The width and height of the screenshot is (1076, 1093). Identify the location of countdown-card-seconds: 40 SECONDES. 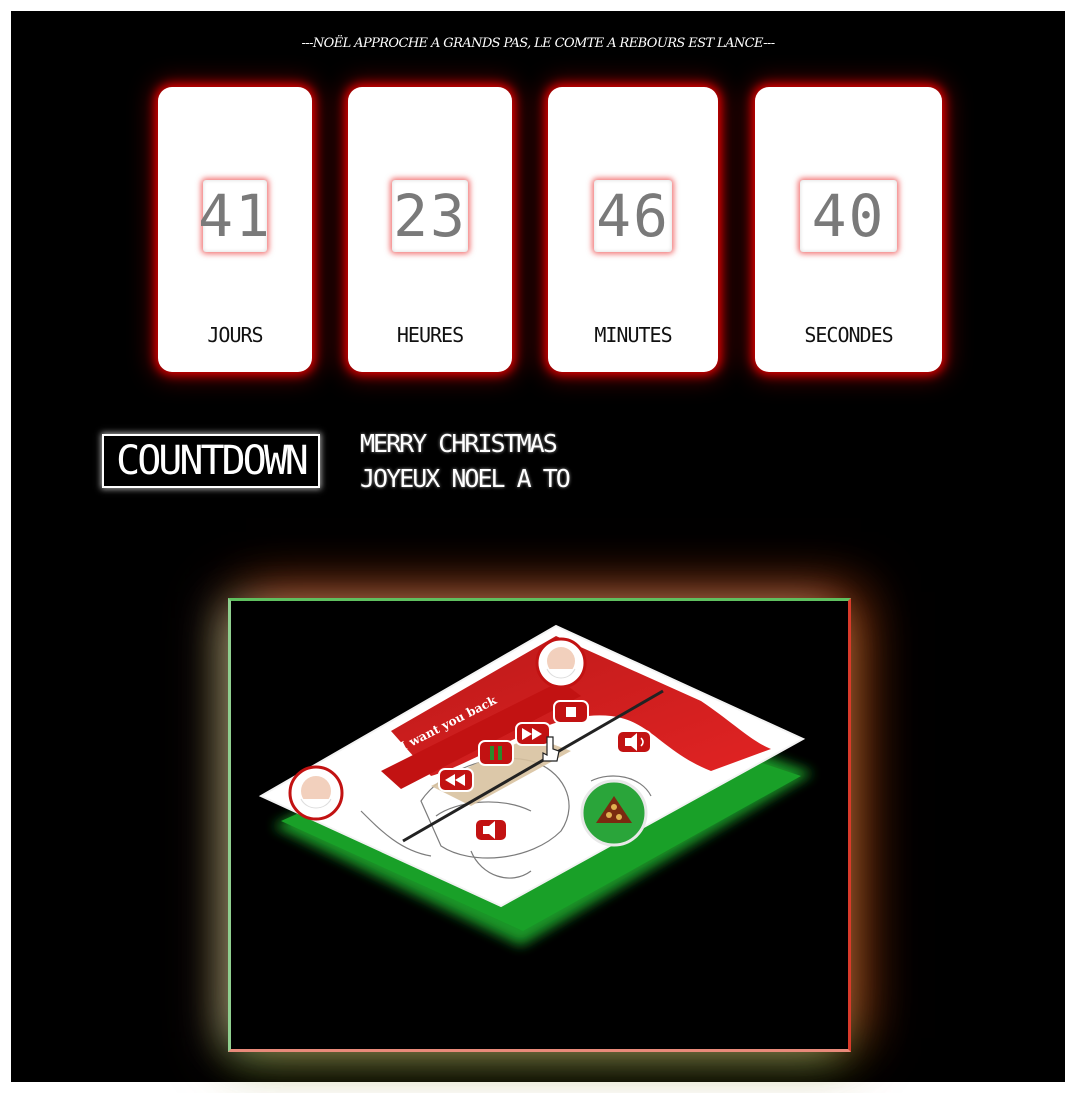
(848, 229).